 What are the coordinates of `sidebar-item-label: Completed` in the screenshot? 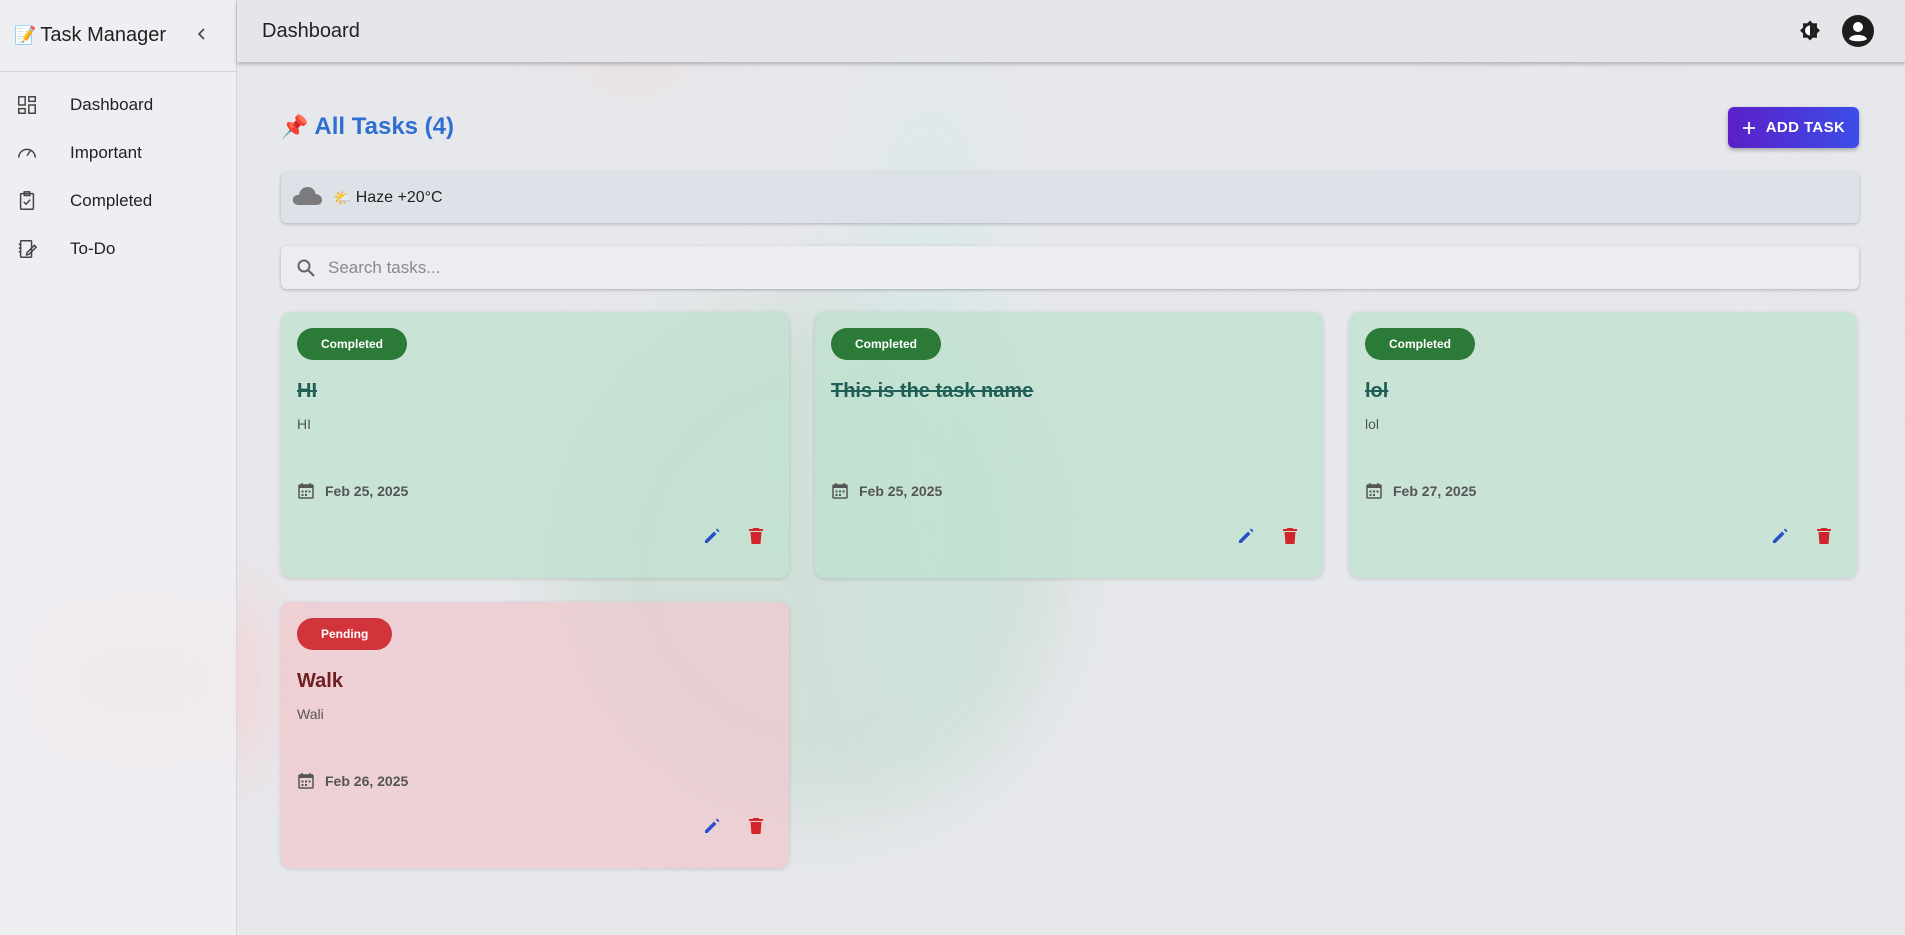 It's located at (111, 200).